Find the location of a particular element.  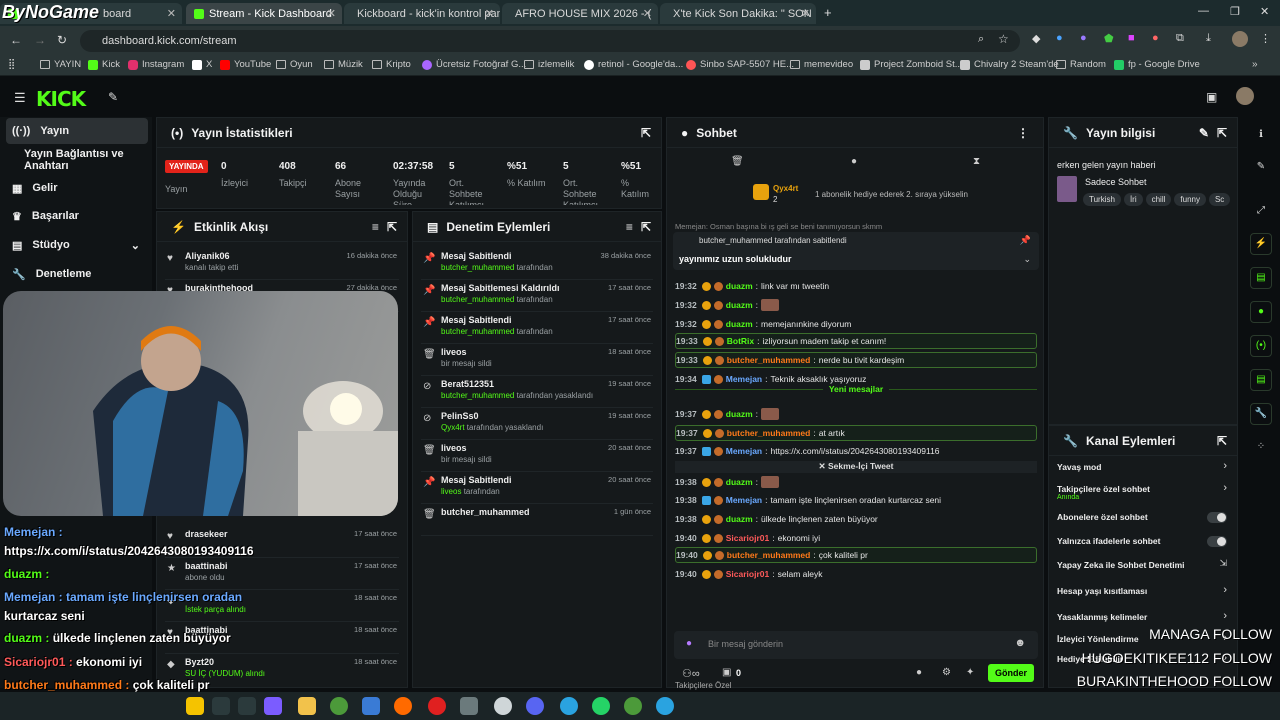

back-icon: ← is located at coordinates (16, 40).